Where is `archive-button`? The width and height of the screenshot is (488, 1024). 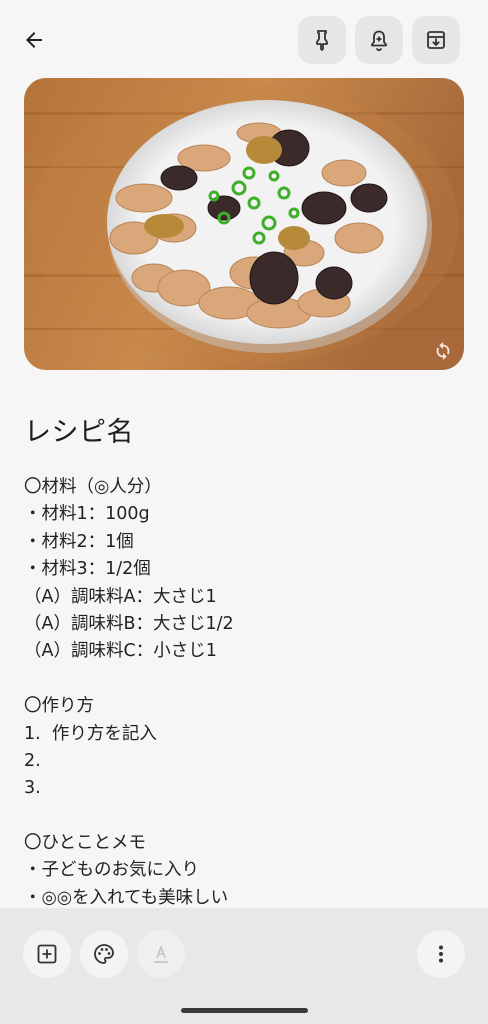 archive-button is located at coordinates (436, 40).